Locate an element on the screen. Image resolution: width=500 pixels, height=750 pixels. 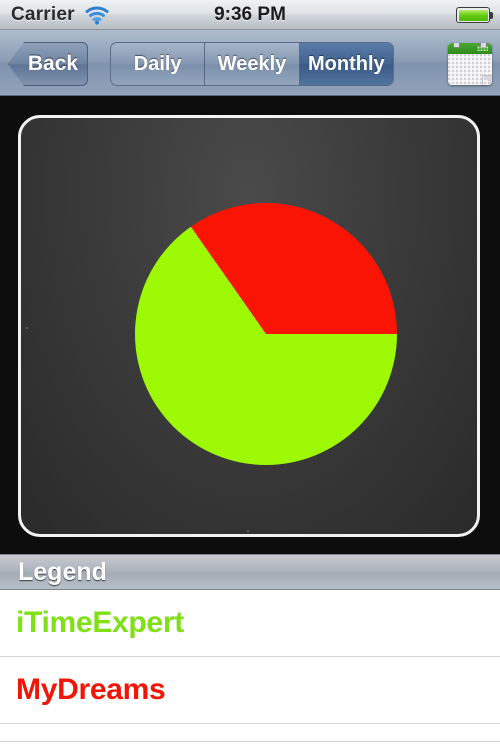
legend-item-label-itimeexpert: iTimeExpert is located at coordinates (100, 622).